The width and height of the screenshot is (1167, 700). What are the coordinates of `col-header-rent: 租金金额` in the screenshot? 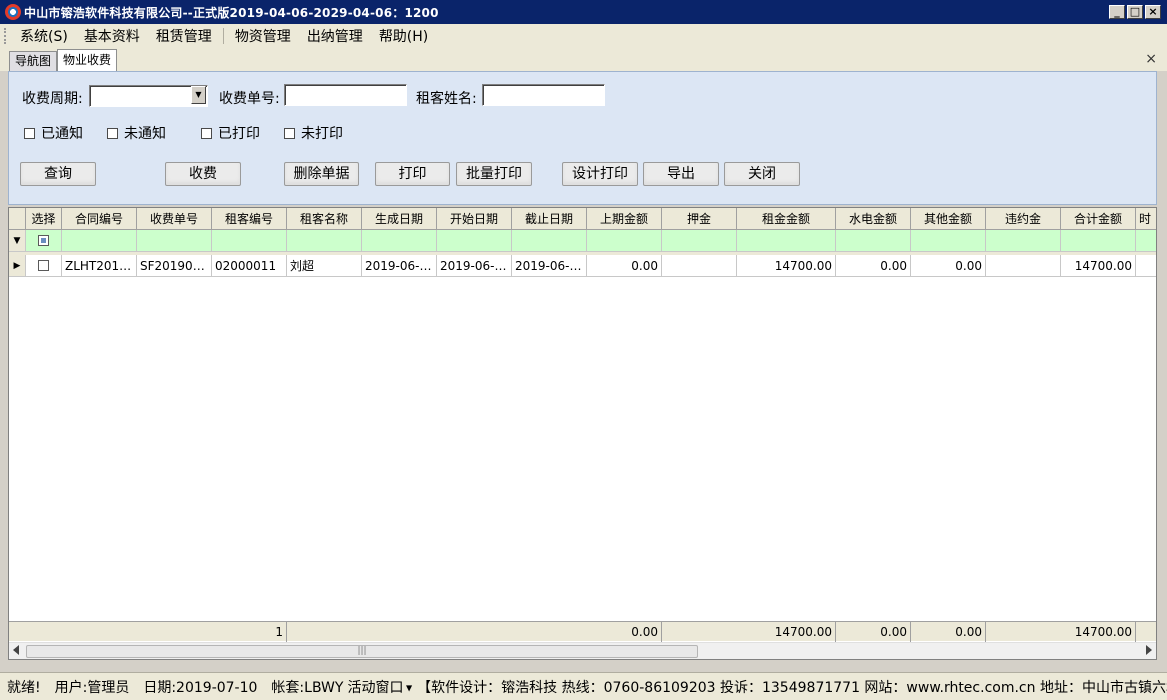 It's located at (786, 218).